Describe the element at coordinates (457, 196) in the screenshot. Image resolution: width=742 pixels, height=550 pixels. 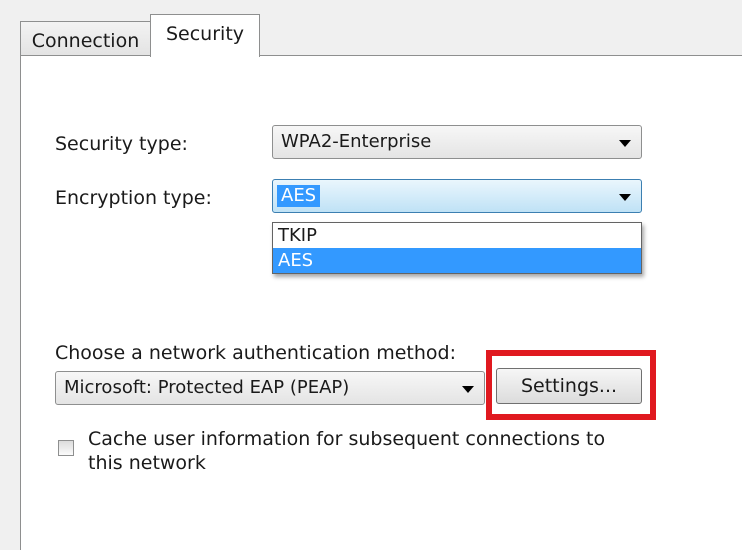
I see `encryption-type-select: AES` at that location.